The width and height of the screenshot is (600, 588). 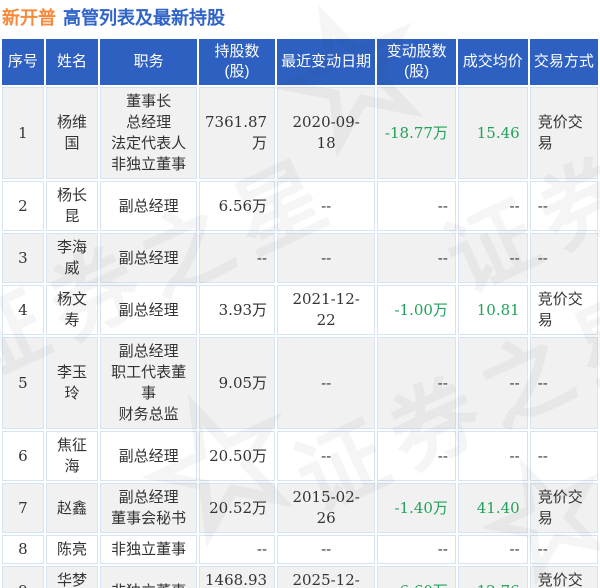 I want to click on cell-shares: 6.56万, so click(x=237, y=206).